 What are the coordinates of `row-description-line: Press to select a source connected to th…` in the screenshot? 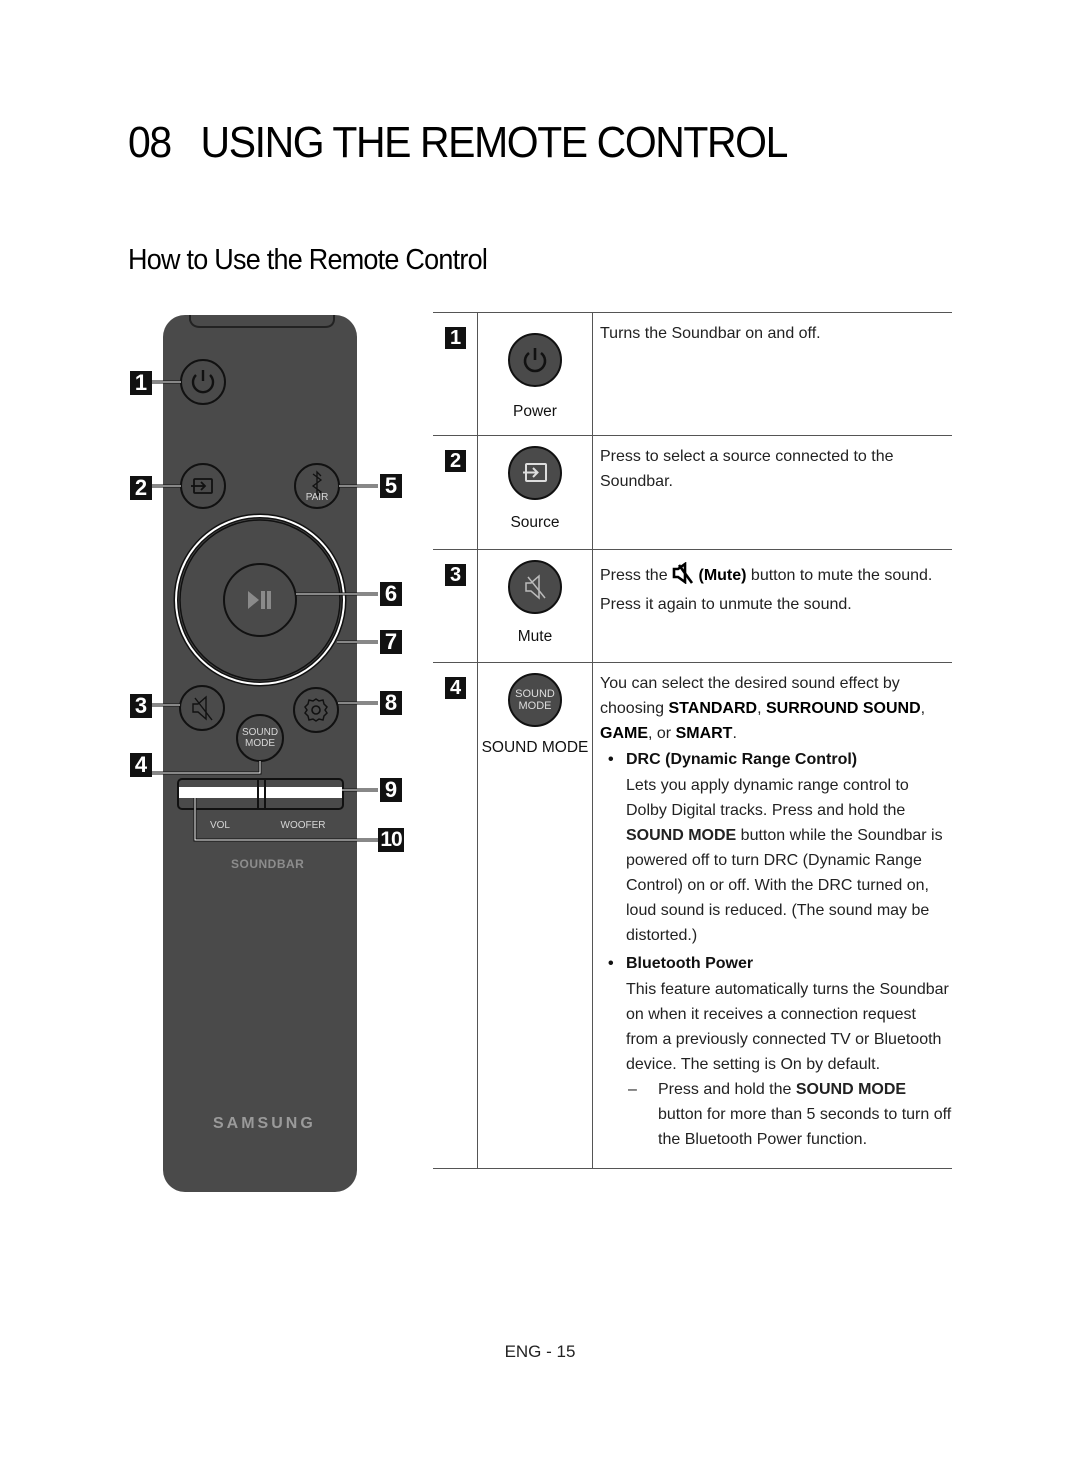 It's located at (747, 456).